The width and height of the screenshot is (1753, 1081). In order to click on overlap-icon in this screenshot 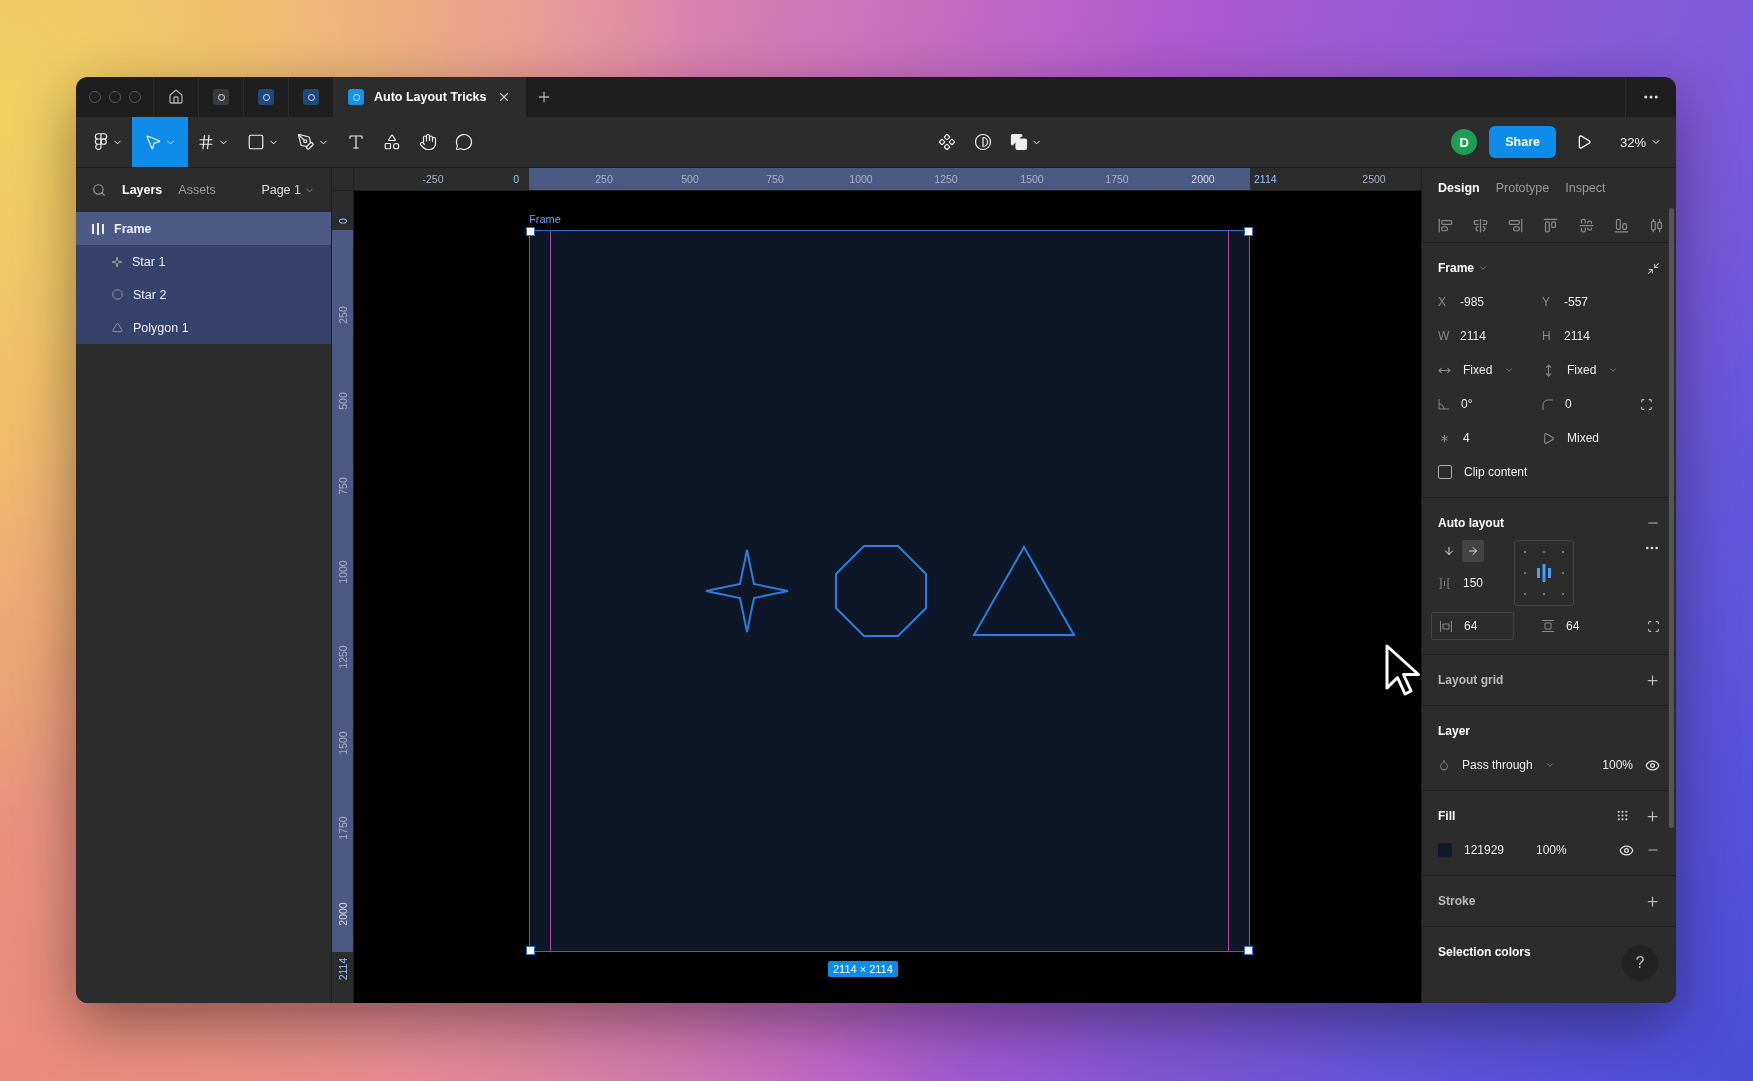, I will do `click(1019, 142)`.